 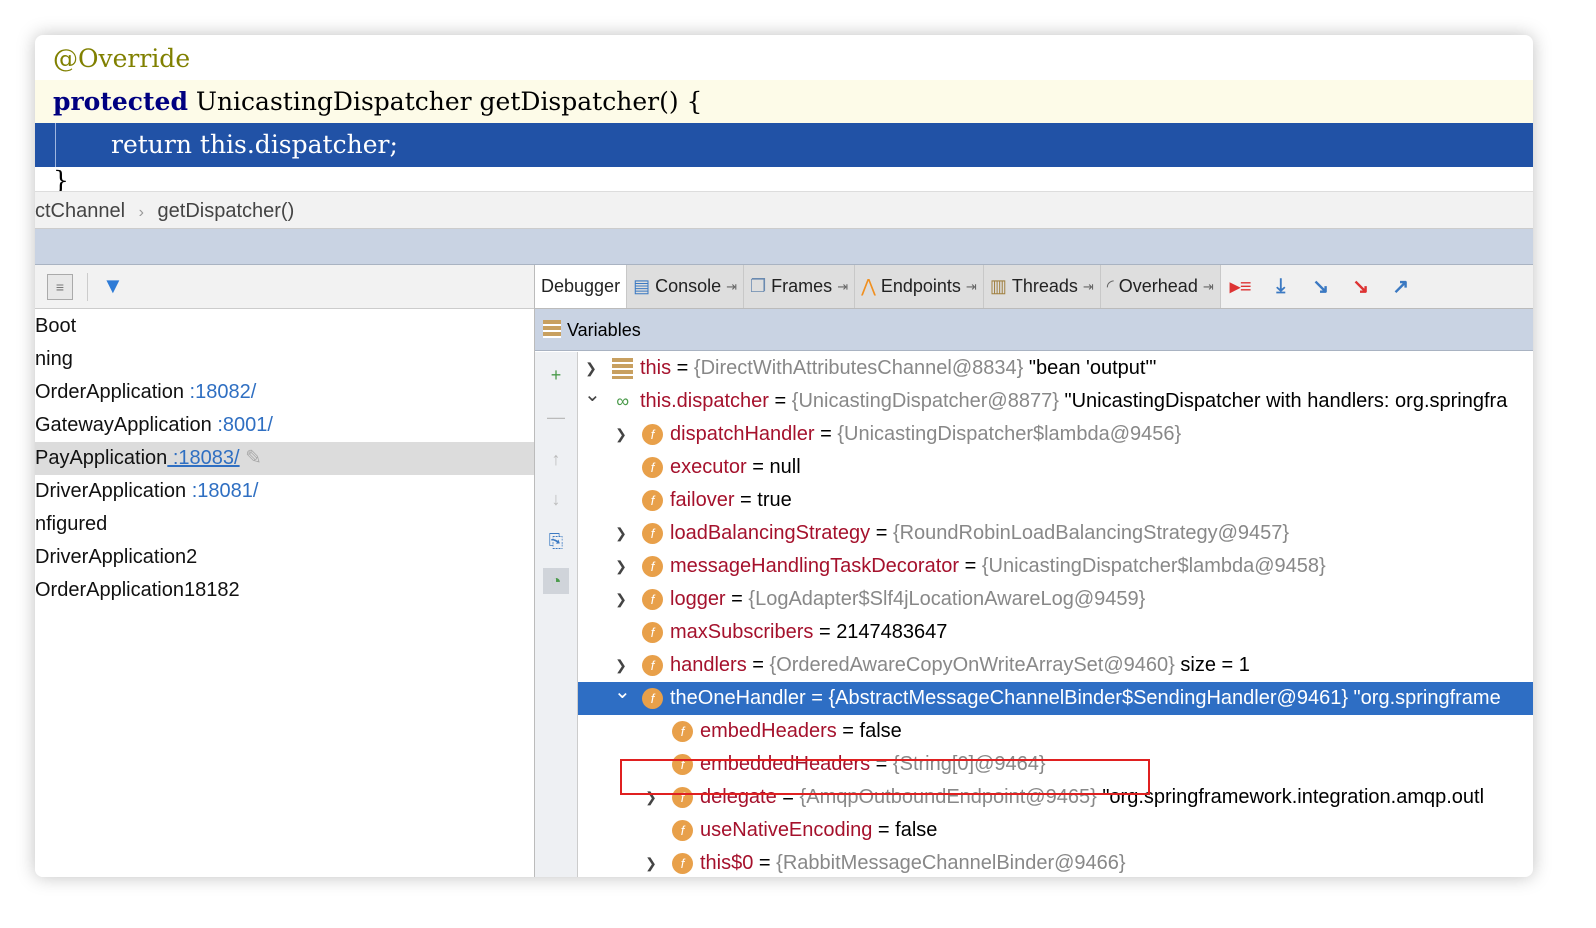 I want to click on variable-value: true, so click(x=774, y=500).